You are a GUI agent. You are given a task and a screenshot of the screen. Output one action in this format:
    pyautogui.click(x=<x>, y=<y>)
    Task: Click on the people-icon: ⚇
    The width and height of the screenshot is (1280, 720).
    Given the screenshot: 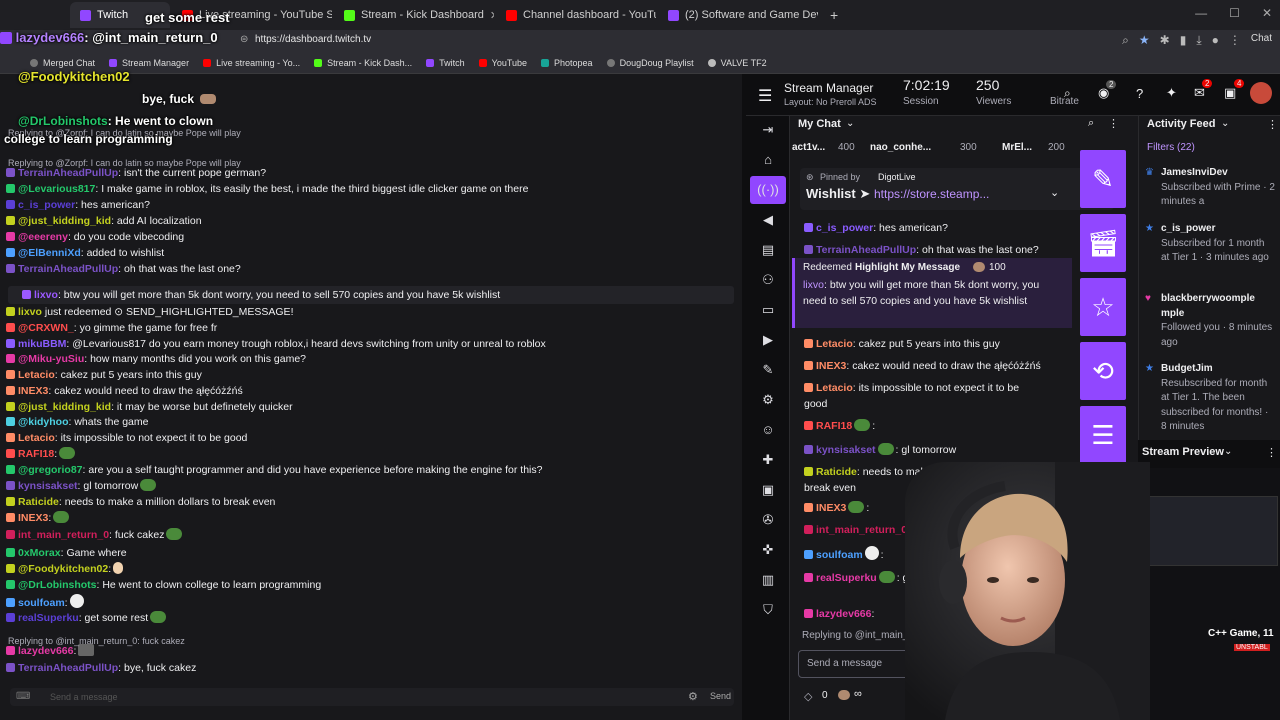 What is the action you would take?
    pyautogui.click(x=768, y=280)
    